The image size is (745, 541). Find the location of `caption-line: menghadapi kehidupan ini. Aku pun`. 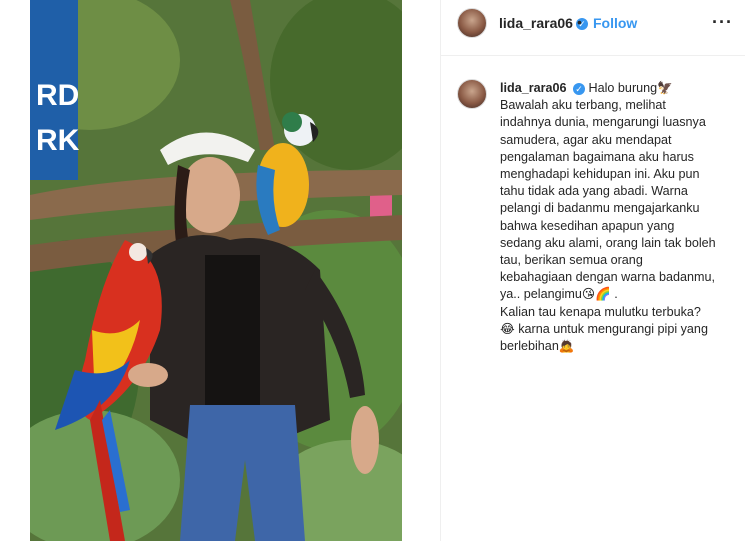

caption-line: menghadapi kehidupan ini. Aku pun is located at coordinates (600, 174).